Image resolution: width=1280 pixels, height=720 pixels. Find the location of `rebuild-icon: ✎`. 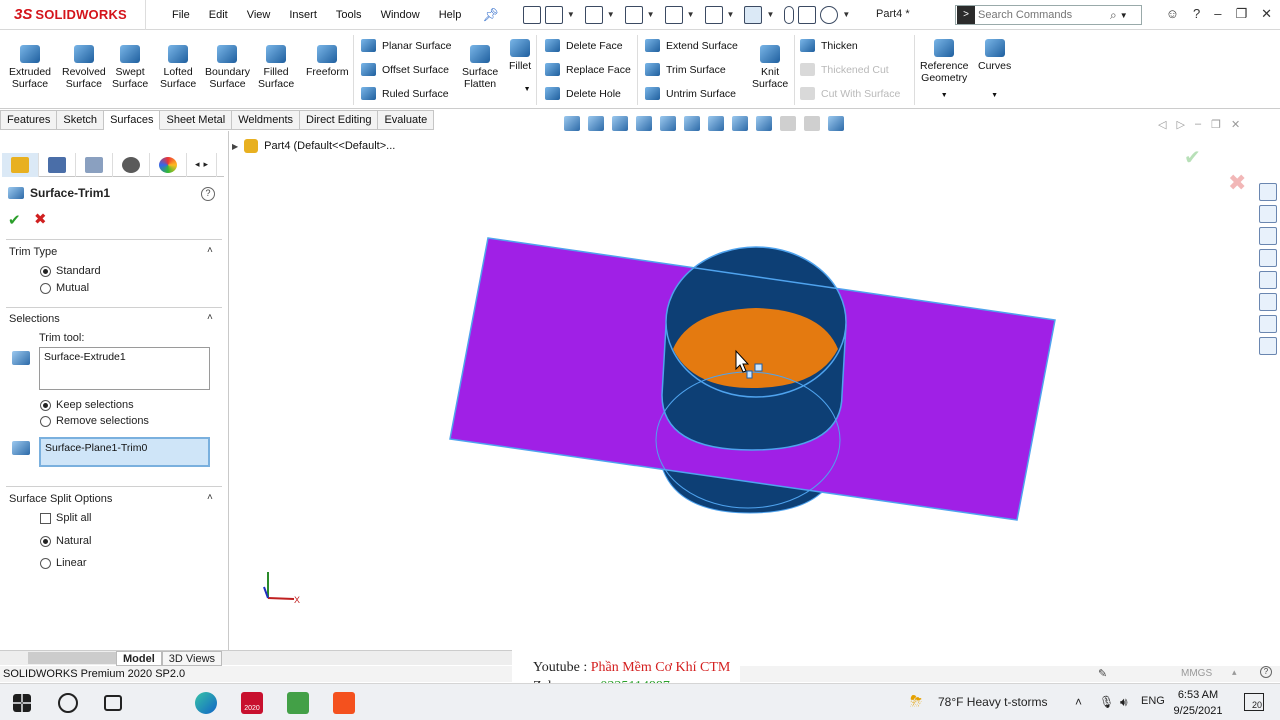

rebuild-icon: ✎ is located at coordinates (1102, 673).